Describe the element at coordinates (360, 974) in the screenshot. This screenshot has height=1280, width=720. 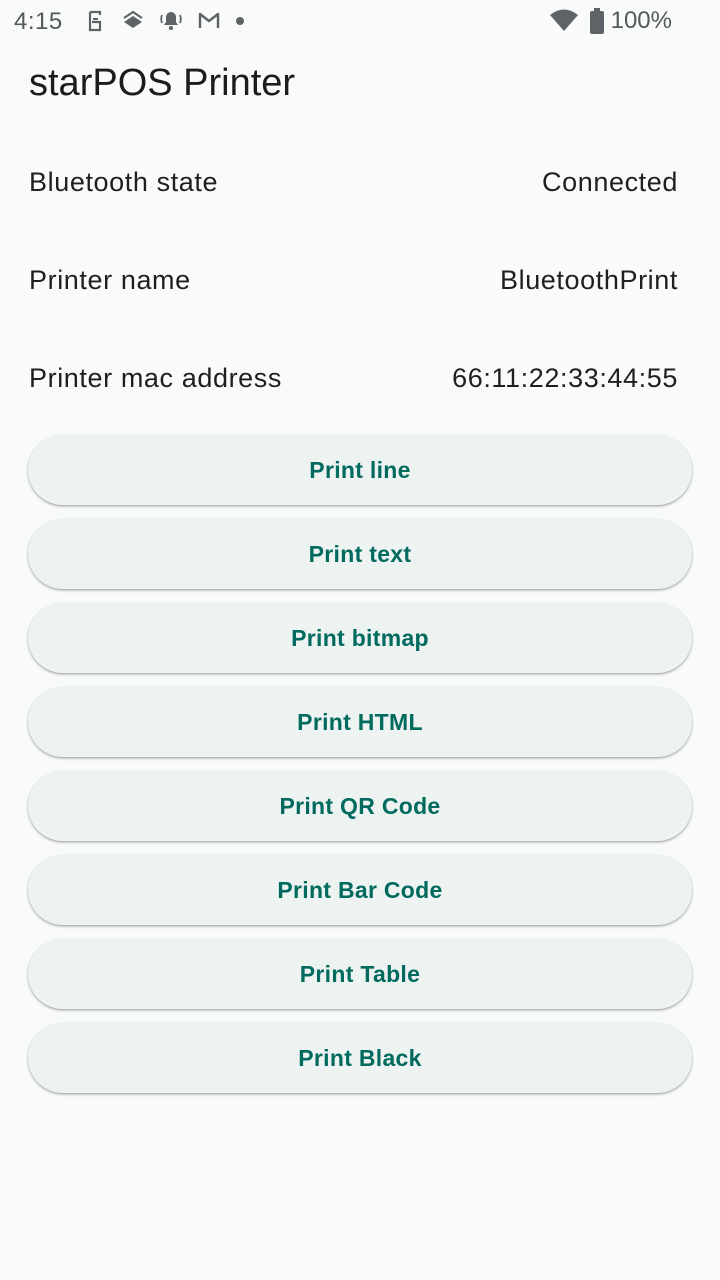
I see `print-table-button: Print Table` at that location.